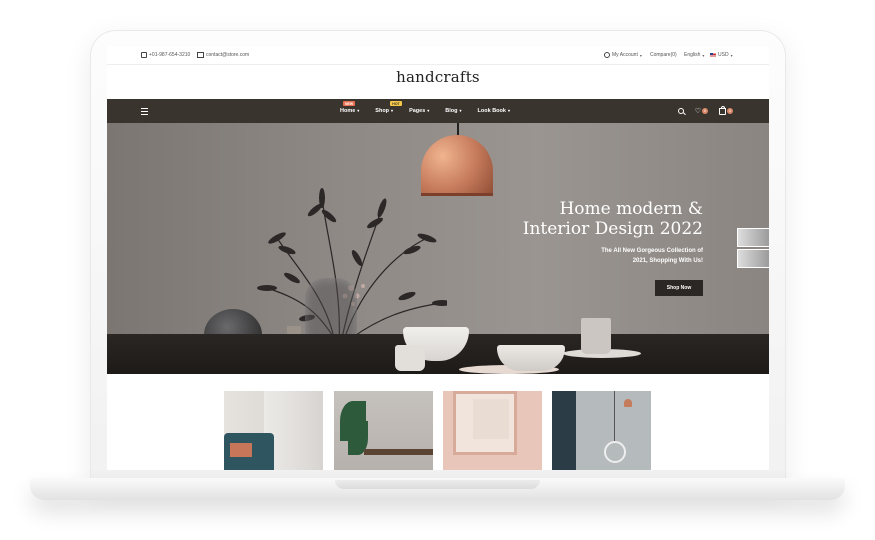 This screenshot has height=540, width=875. What do you see at coordinates (615, 452) in the screenshot?
I see `ring-light` at bounding box center [615, 452].